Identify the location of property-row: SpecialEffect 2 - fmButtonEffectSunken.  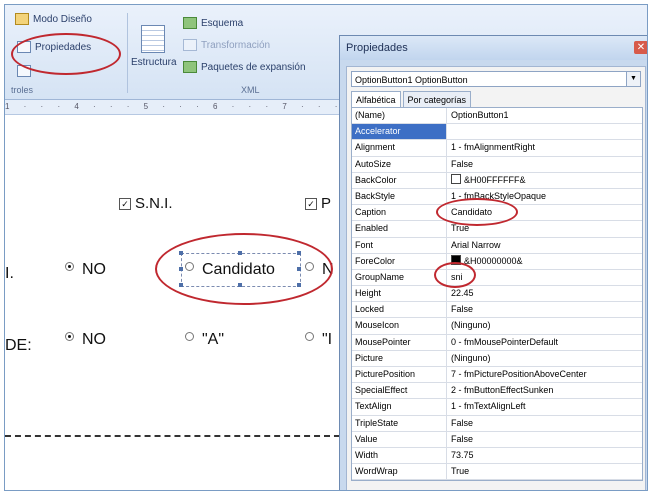
(497, 391).